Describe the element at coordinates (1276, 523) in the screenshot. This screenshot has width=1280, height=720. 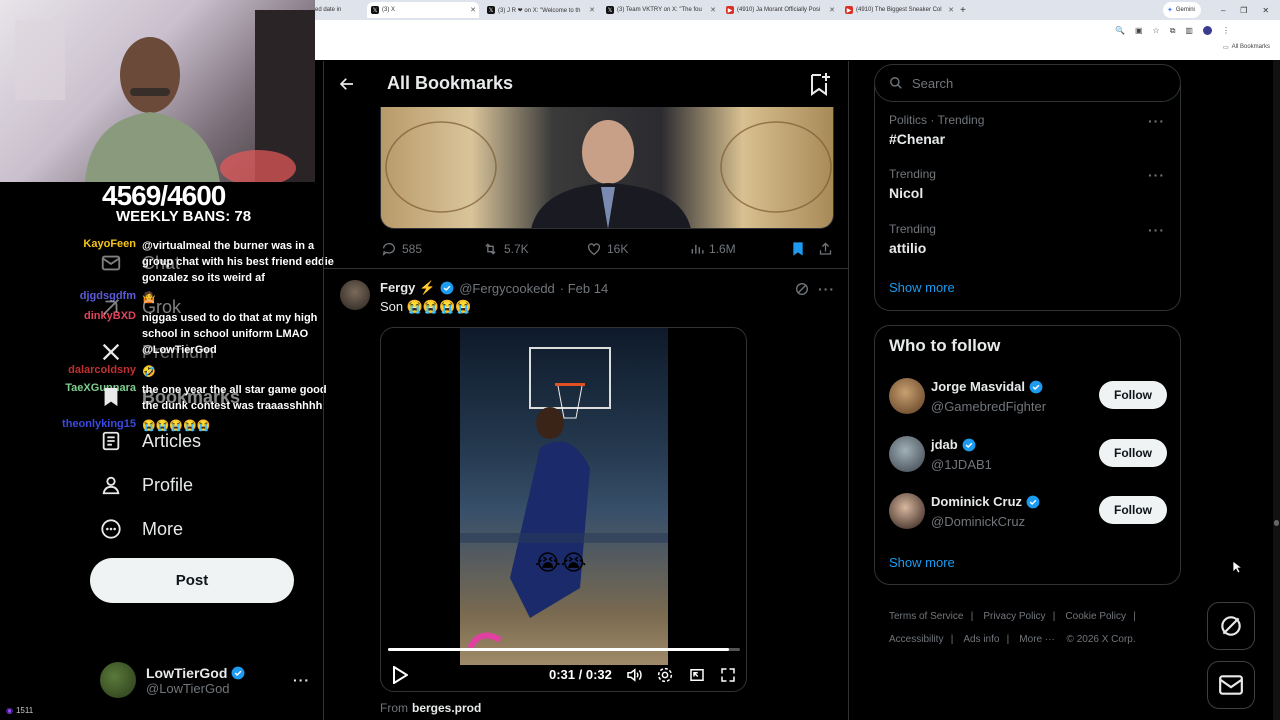
I see `scrollbar-thumb` at that location.